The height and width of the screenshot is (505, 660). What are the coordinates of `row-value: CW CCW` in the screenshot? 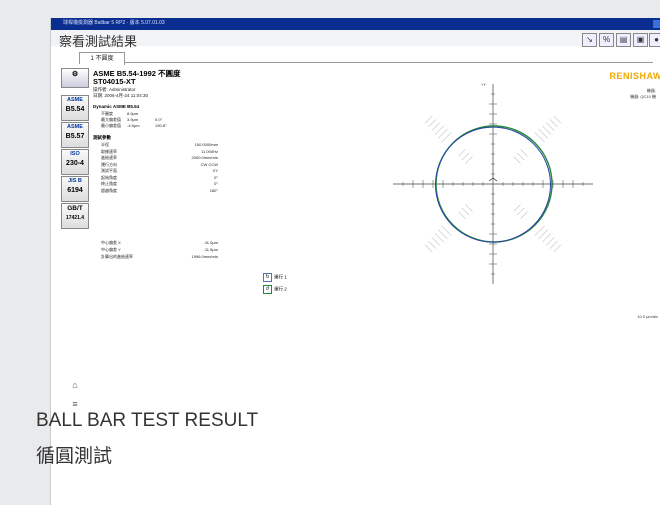 It's located at (209, 164).